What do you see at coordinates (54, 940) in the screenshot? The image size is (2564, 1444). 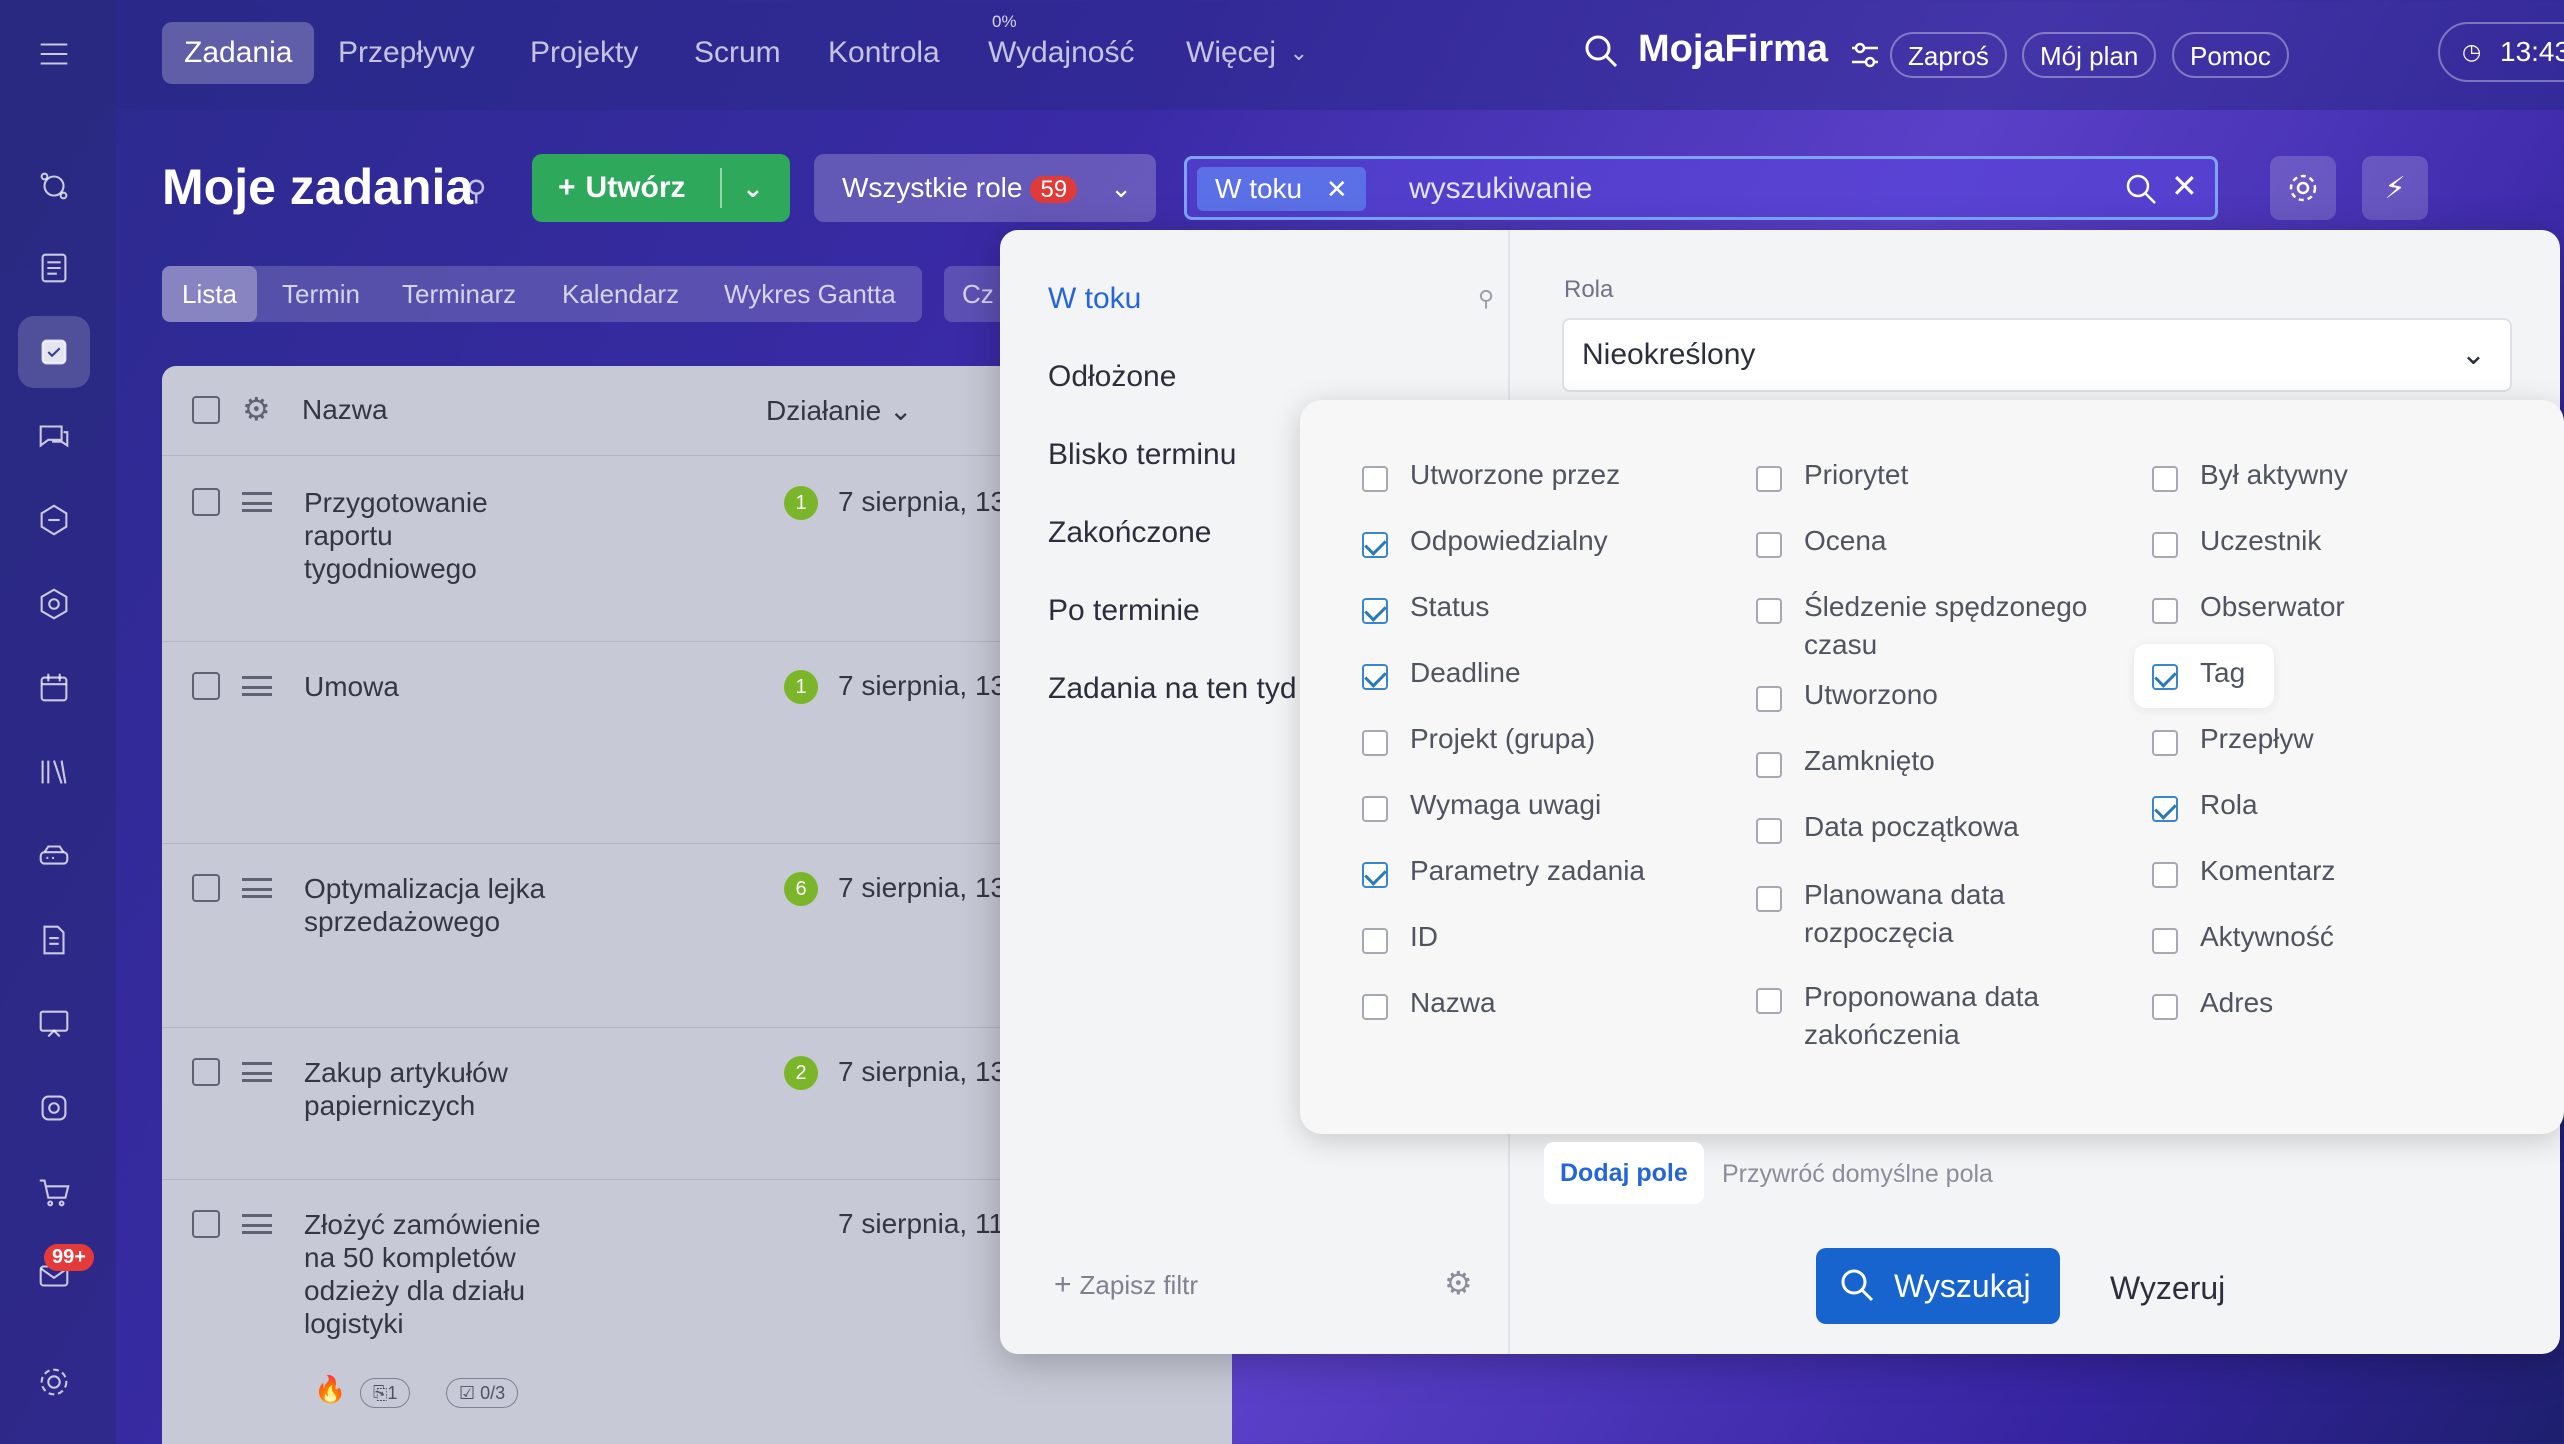 I see `document-icon` at bounding box center [54, 940].